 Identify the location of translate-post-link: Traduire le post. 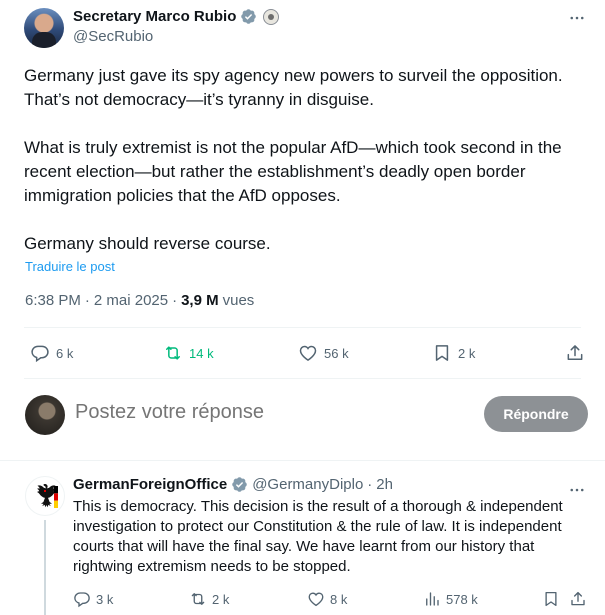
(70, 266).